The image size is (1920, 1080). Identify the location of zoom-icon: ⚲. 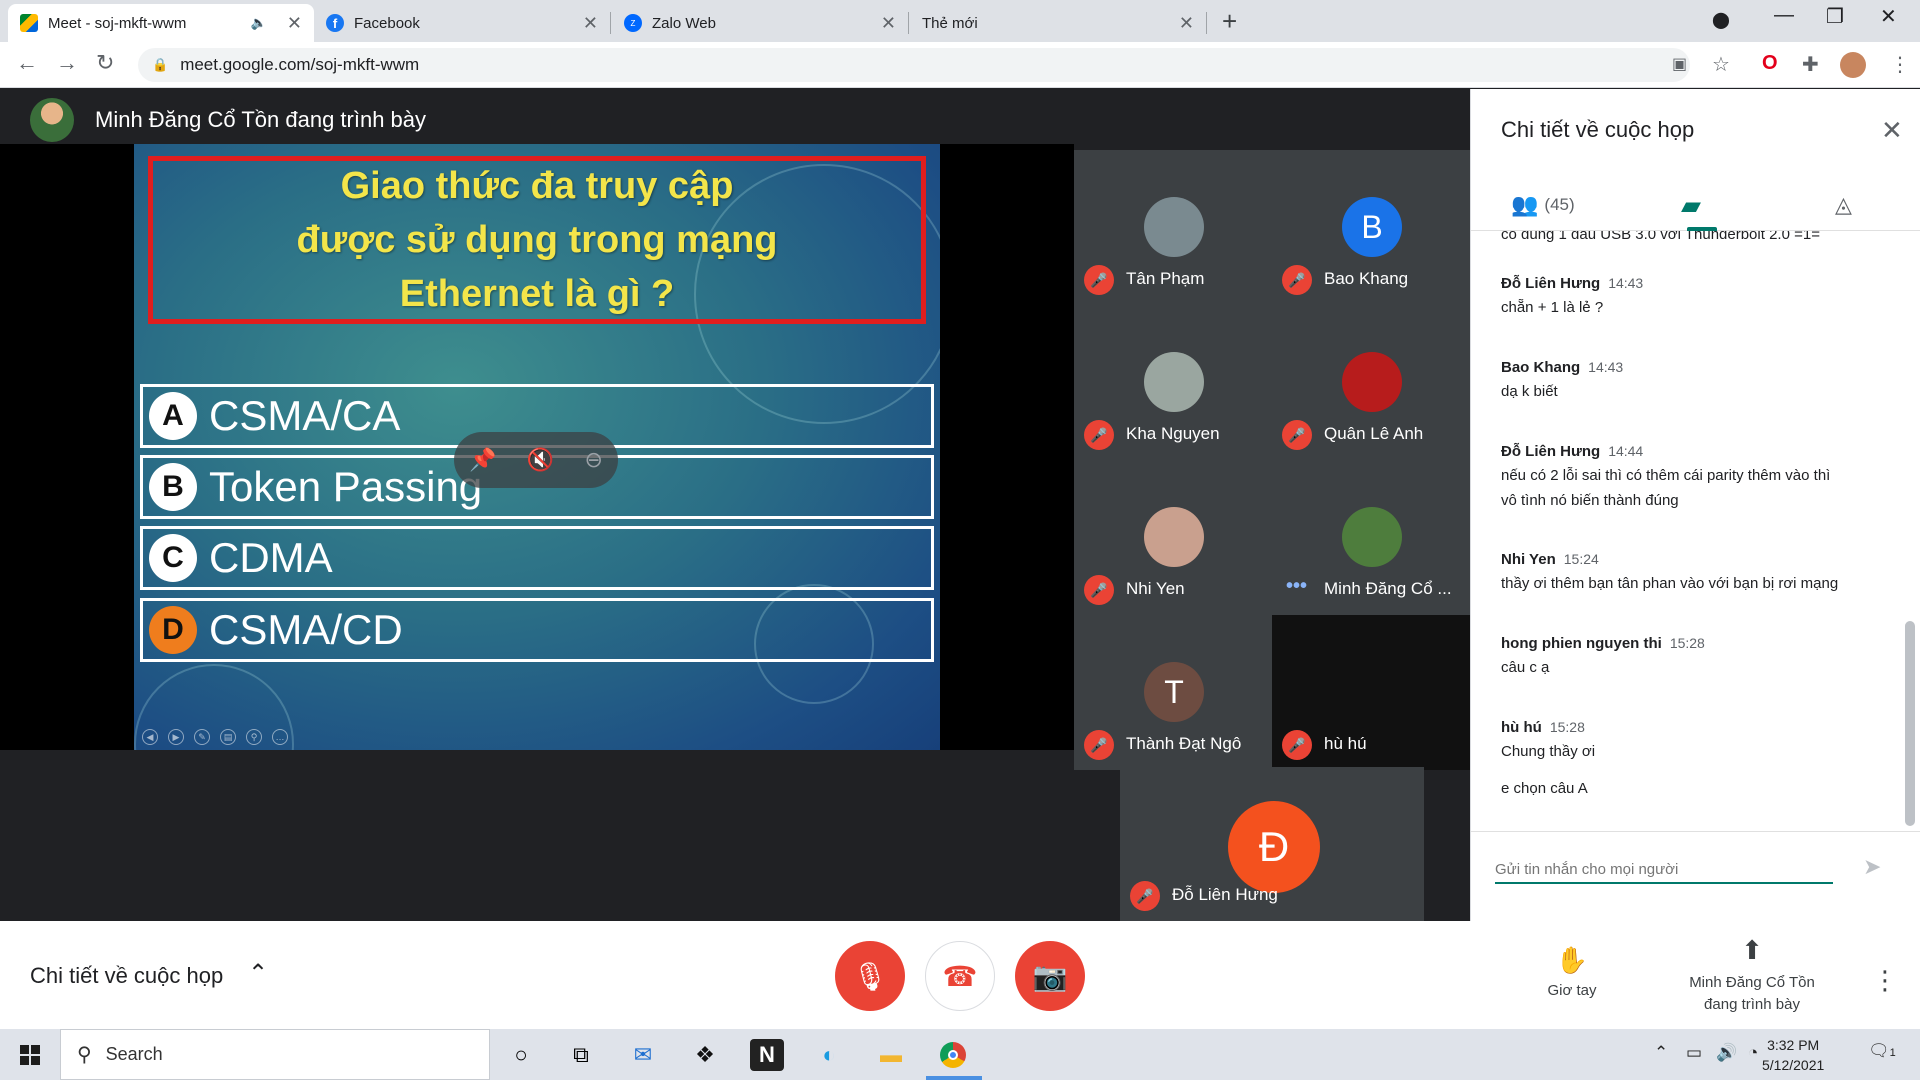
(254, 737).